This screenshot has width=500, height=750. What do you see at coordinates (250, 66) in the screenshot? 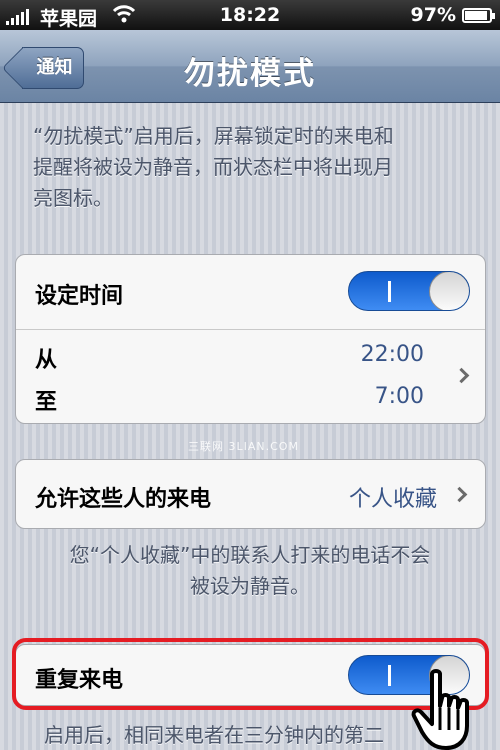
I see `navigation-bar: 通知 勿扰模式` at bounding box center [250, 66].